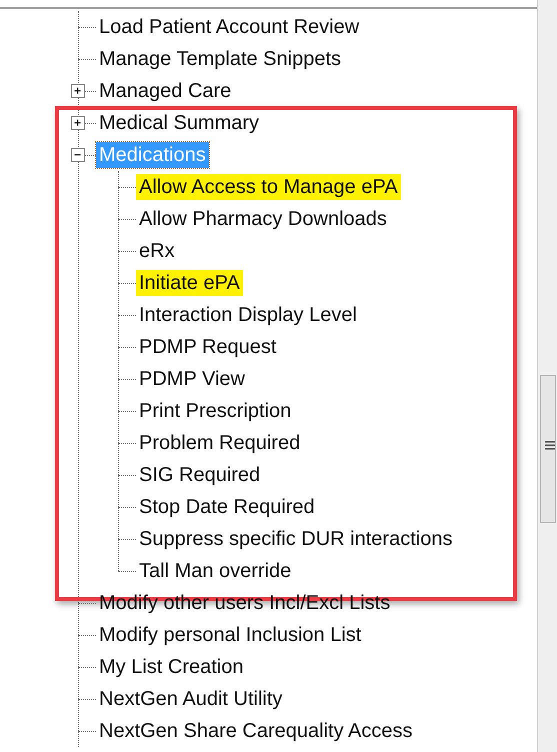 Image resolution: width=557 pixels, height=752 pixels. Describe the element at coordinates (268, 187) in the screenshot. I see `tree-item: Allow Access to Manage ePA` at that location.